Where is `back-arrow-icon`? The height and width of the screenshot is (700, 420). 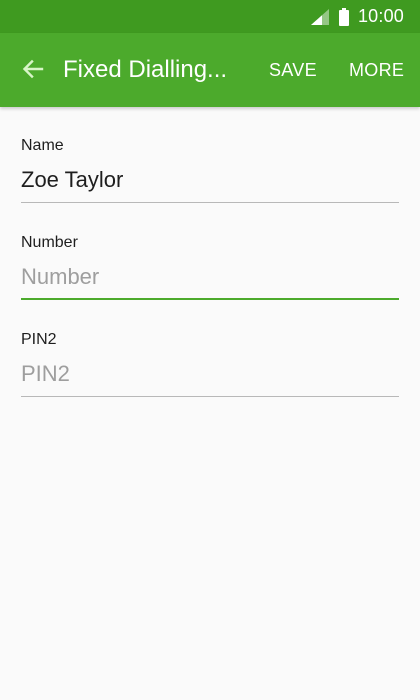
back-arrow-icon is located at coordinates (33, 69).